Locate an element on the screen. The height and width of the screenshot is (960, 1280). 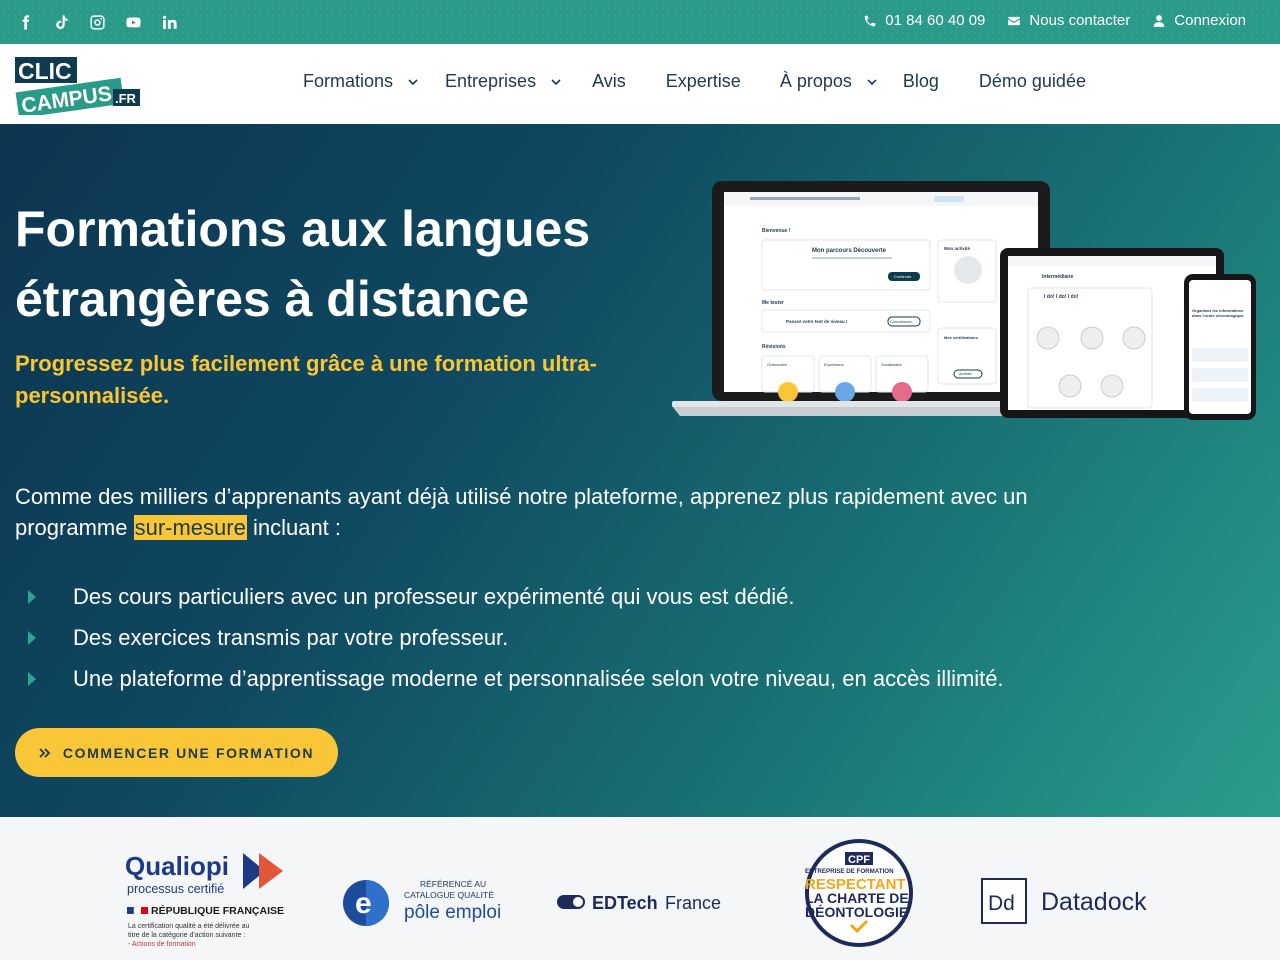
nav-item-formations: Formations is located at coordinates (361, 81).